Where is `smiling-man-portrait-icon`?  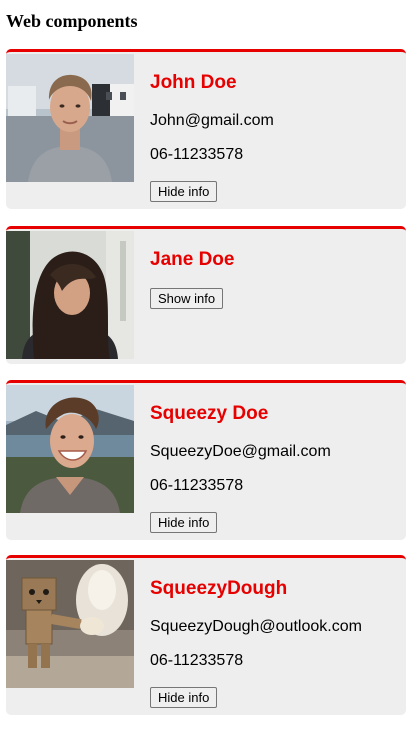
smiling-man-portrait-icon is located at coordinates (70, 449).